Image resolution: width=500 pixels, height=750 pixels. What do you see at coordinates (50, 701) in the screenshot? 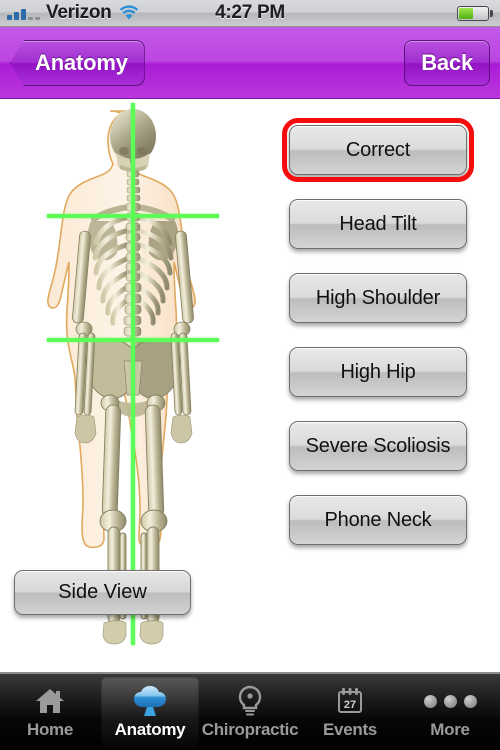
I see `home-icon` at bounding box center [50, 701].